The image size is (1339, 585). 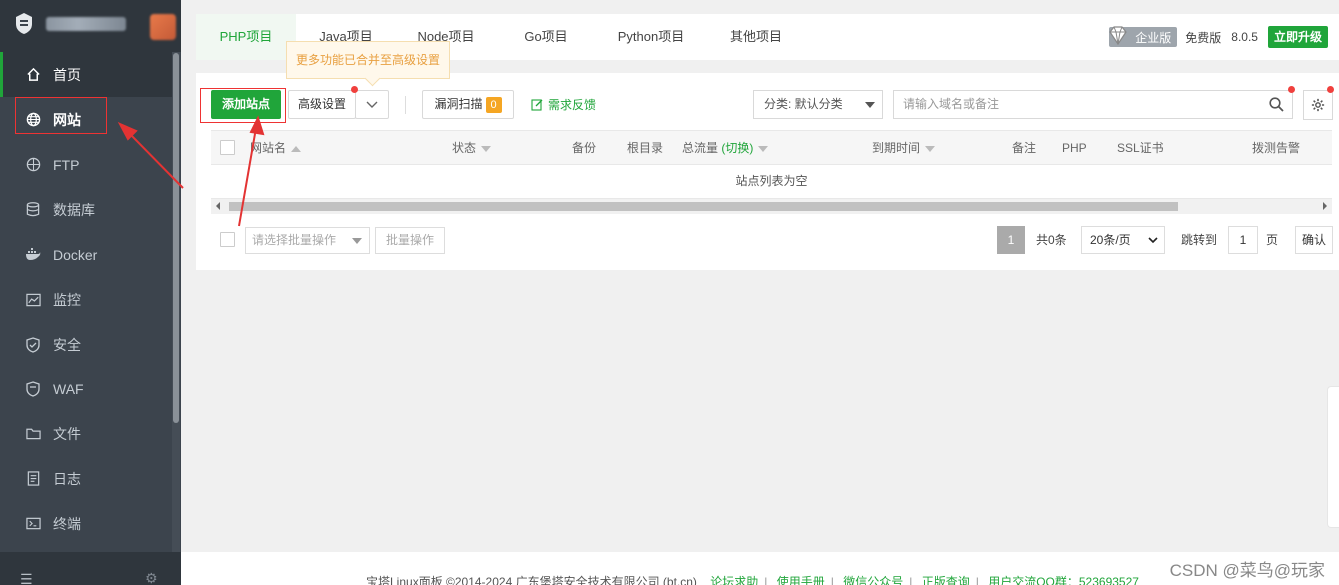 What do you see at coordinates (357, 241) in the screenshot?
I see `caret-down-icon` at bounding box center [357, 241].